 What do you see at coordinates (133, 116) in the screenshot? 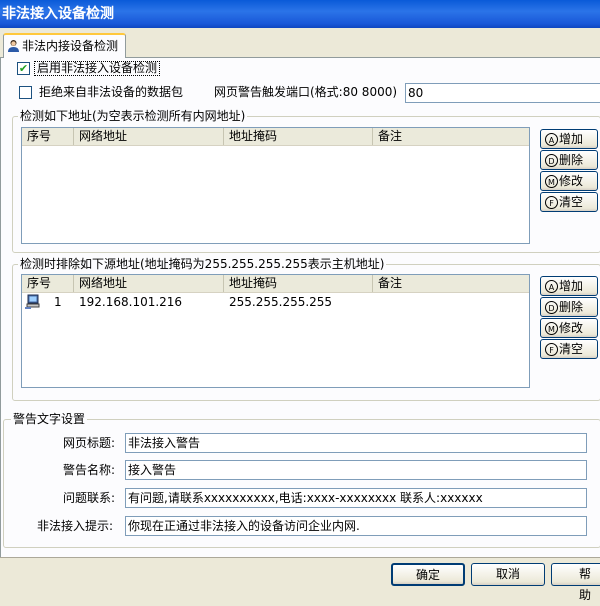
I see `detect-address-legend: 检测如下地址(为空表示检测所有内网地址)` at bounding box center [133, 116].